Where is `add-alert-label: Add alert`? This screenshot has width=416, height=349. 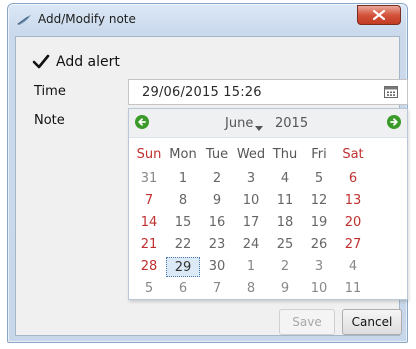
add-alert-label: Add alert is located at coordinates (88, 62).